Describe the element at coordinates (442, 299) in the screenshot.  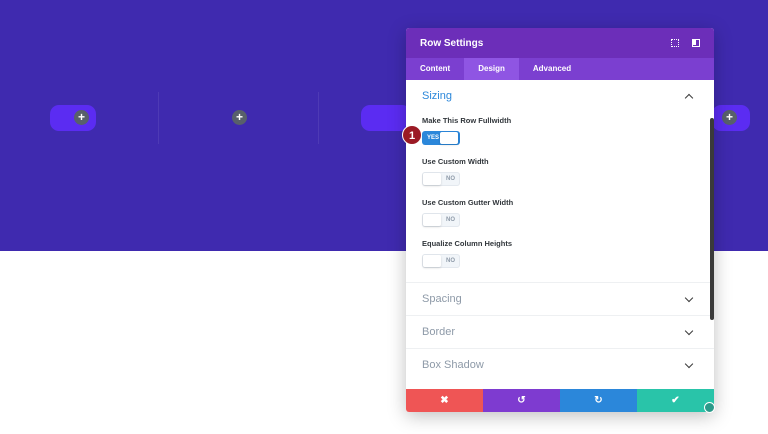
I see `spacing-title: Spacing` at that location.